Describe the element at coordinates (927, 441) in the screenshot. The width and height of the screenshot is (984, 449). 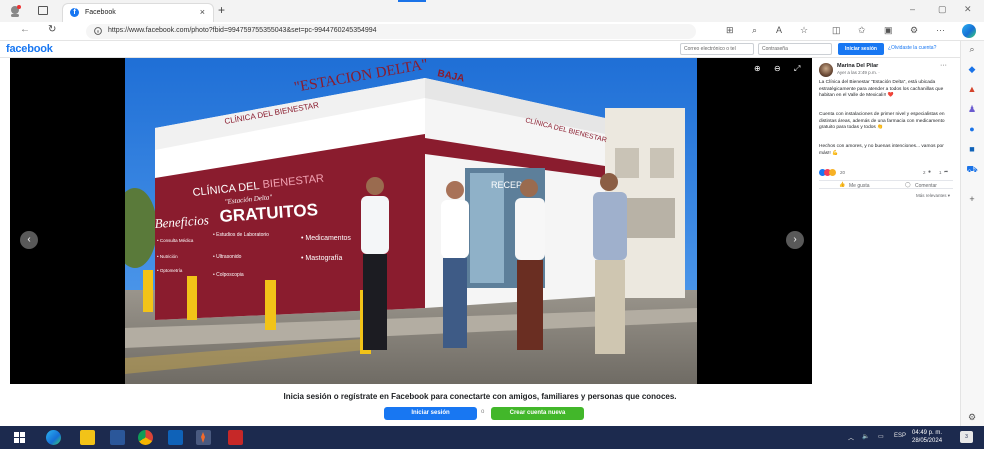
I see `clock-date: 28/05/2024` at that location.